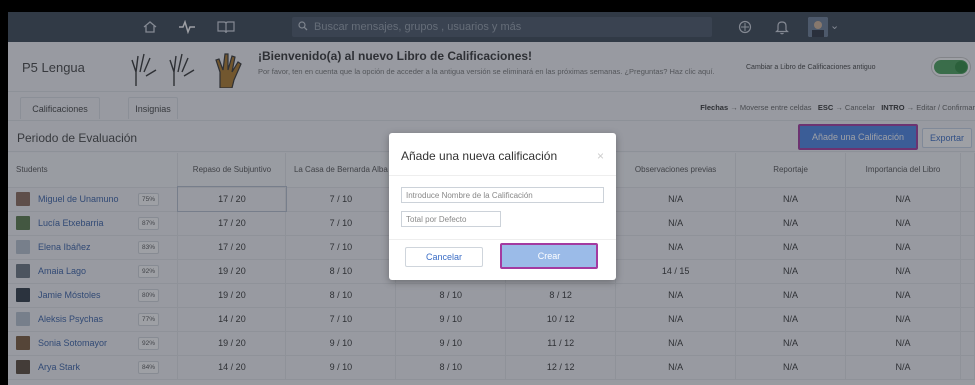  Describe the element at coordinates (600, 156) in the screenshot. I see `close-icon: ×` at that location.